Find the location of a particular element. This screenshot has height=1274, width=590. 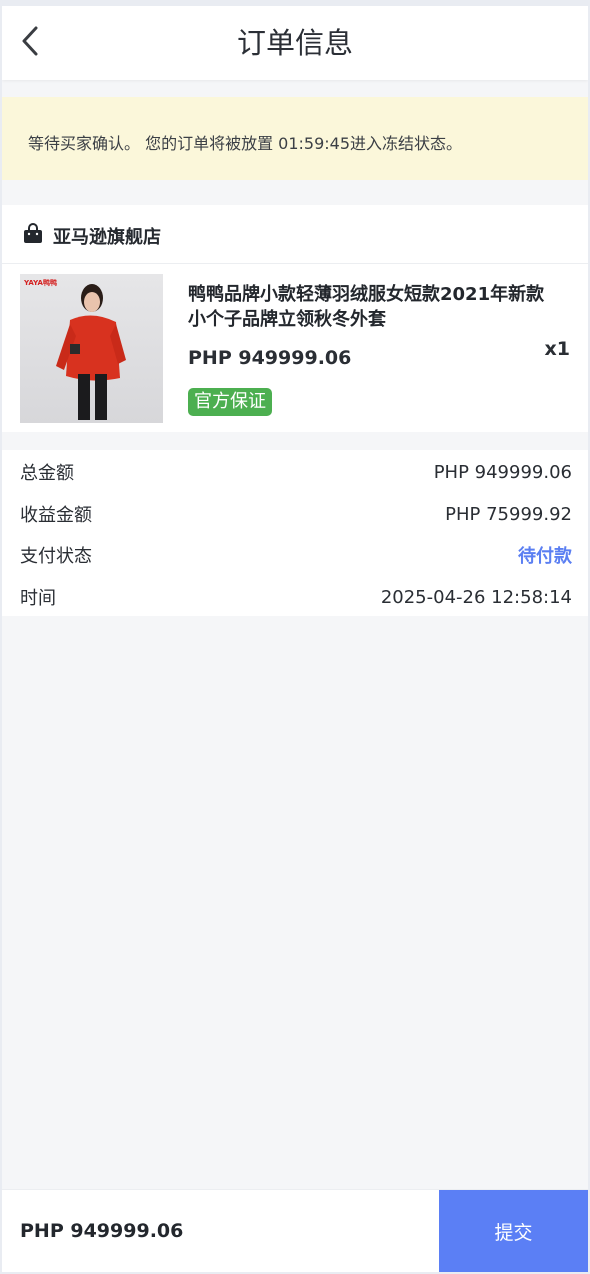

product-image: YAYA鸭鸭 is located at coordinates (91, 348).